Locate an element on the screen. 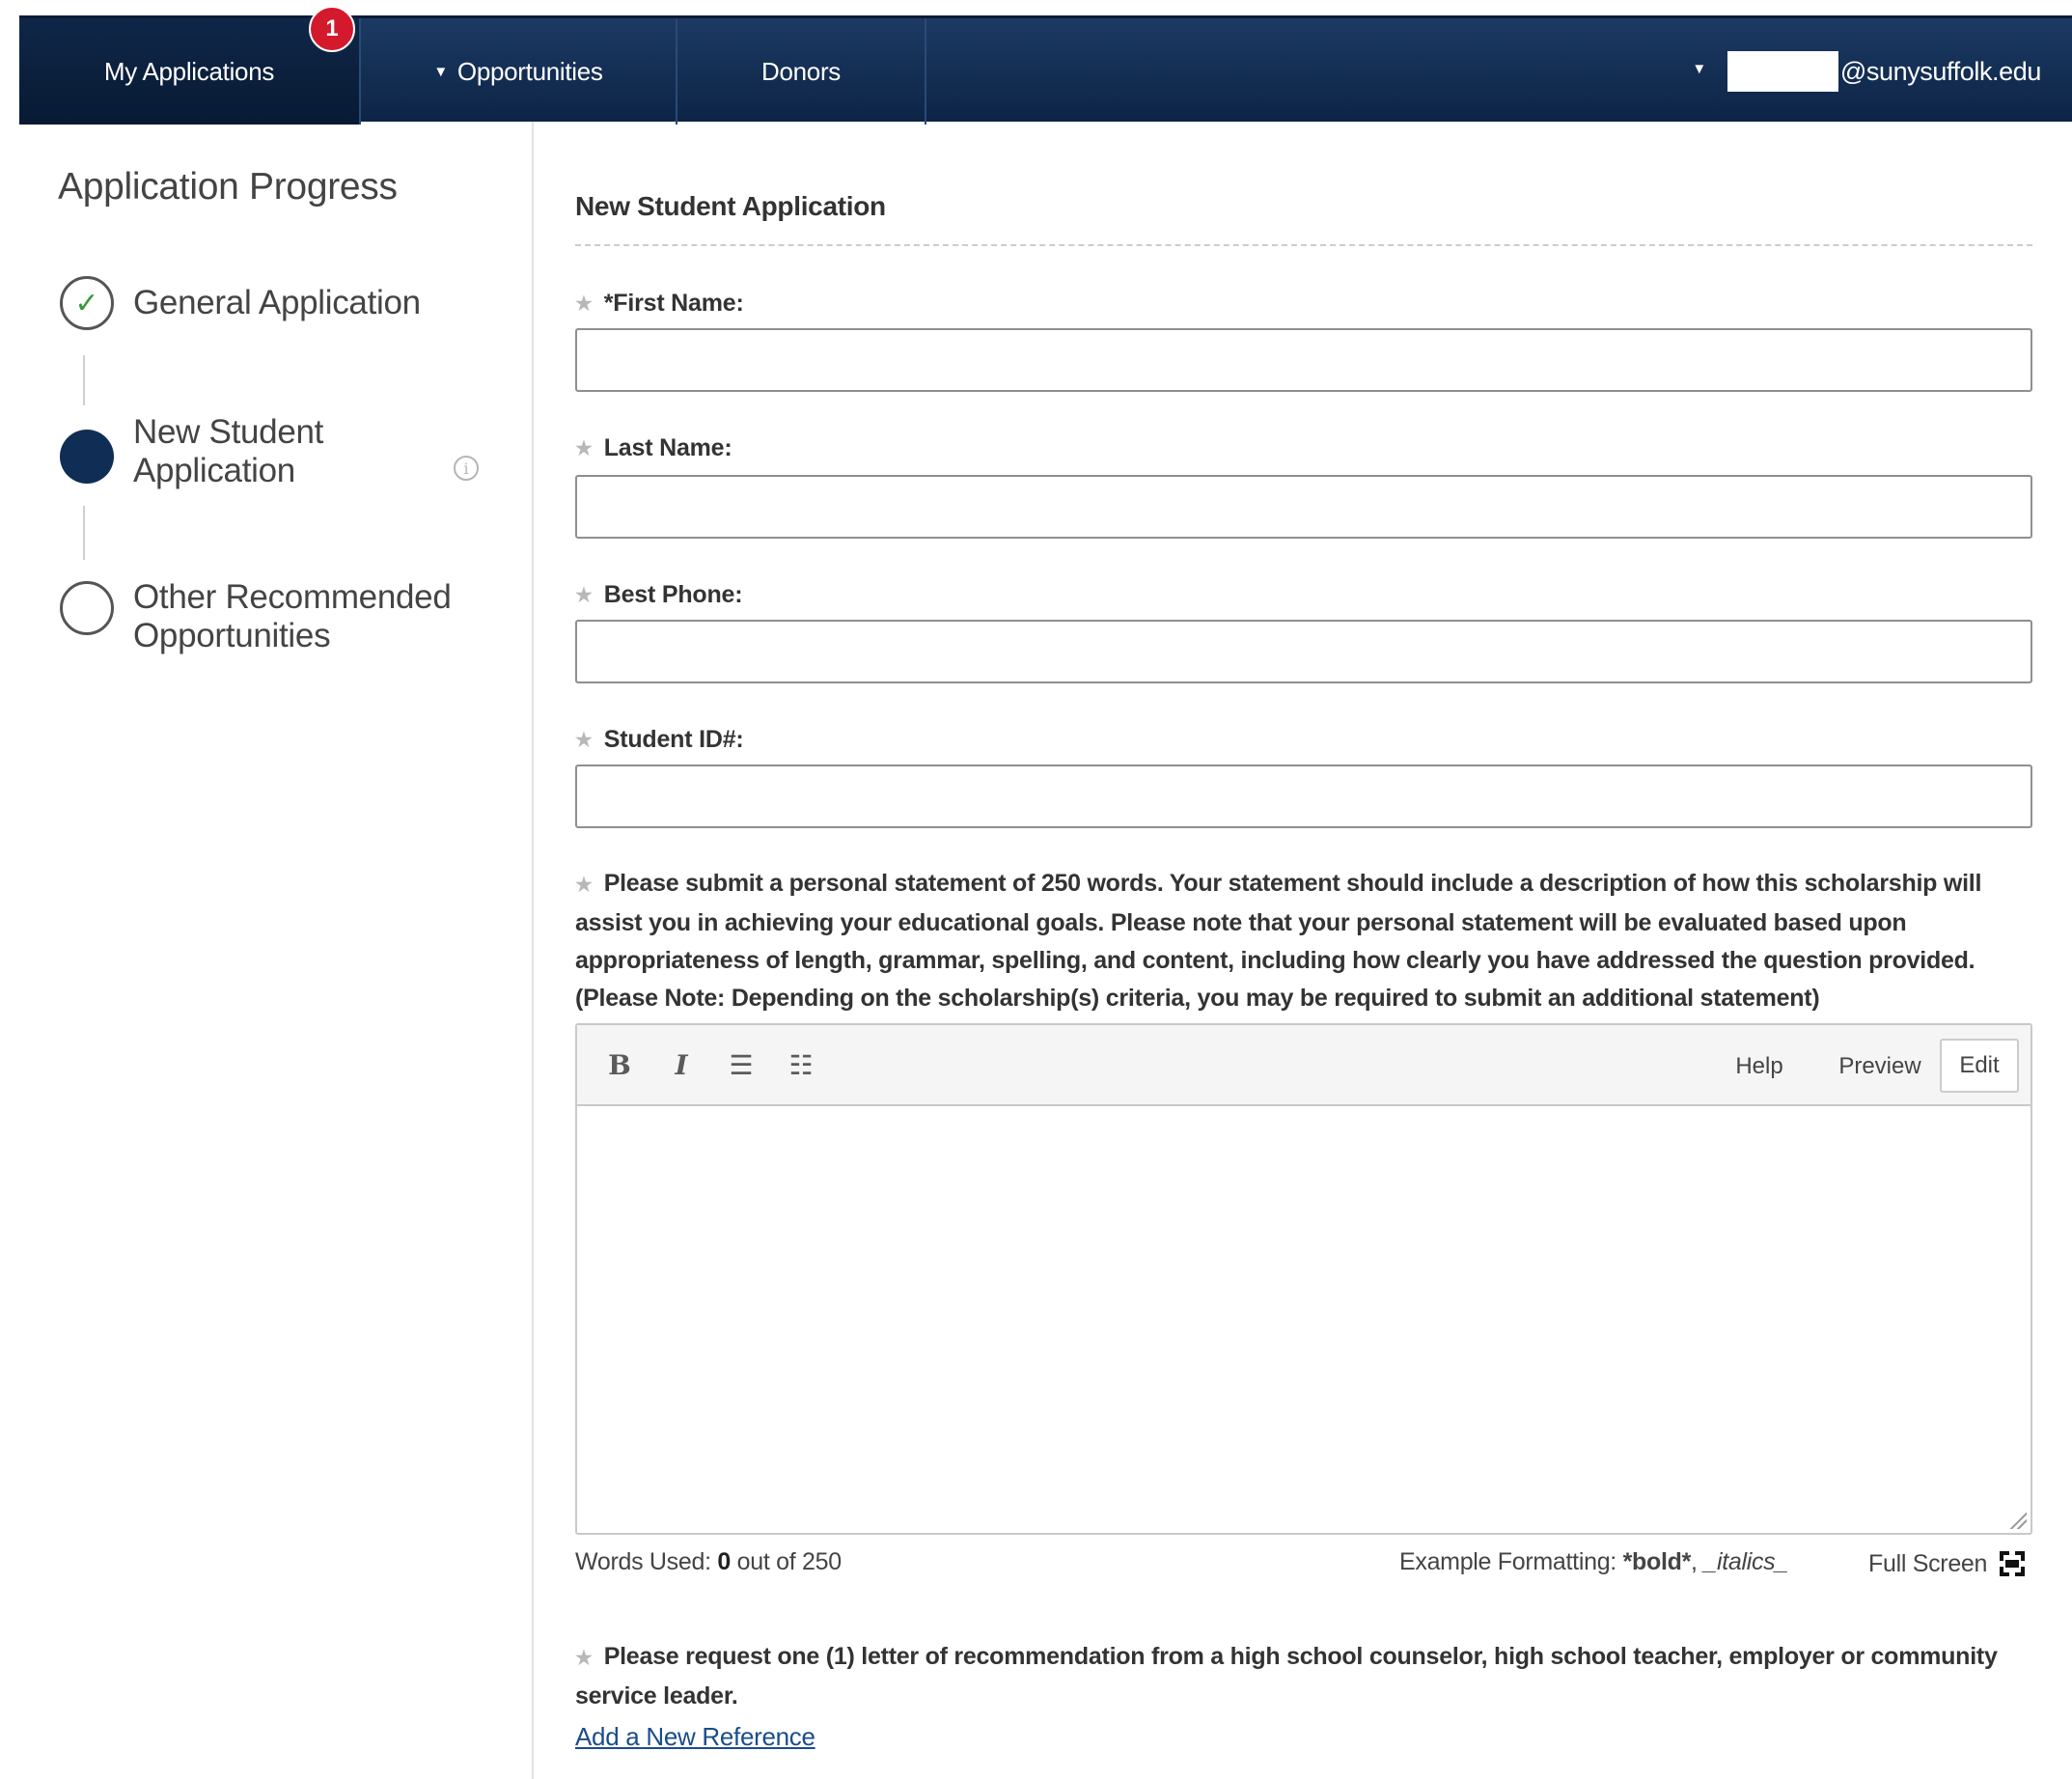 The image size is (2072, 1779). first-name-input is located at coordinates (1303, 360).